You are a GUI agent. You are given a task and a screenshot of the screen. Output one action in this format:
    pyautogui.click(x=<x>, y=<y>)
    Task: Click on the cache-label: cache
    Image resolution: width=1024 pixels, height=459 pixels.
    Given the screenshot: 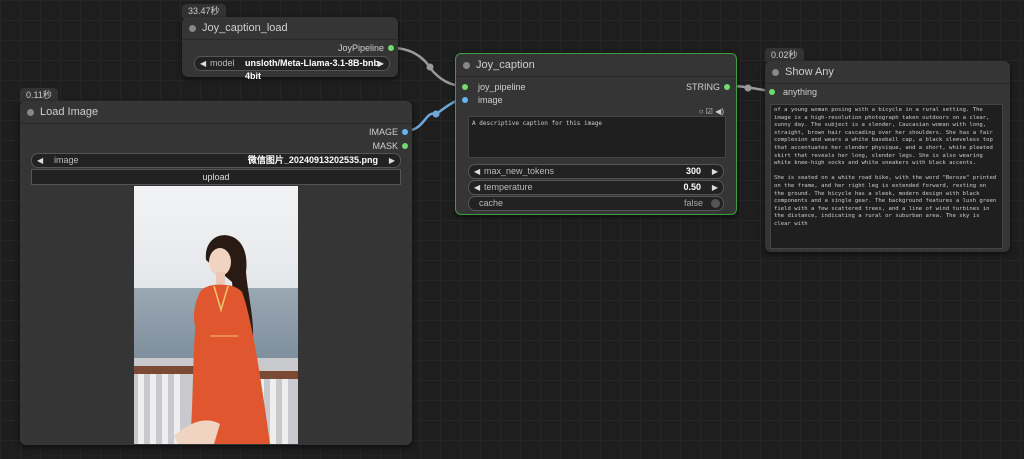 What is the action you would take?
    pyautogui.click(x=491, y=203)
    